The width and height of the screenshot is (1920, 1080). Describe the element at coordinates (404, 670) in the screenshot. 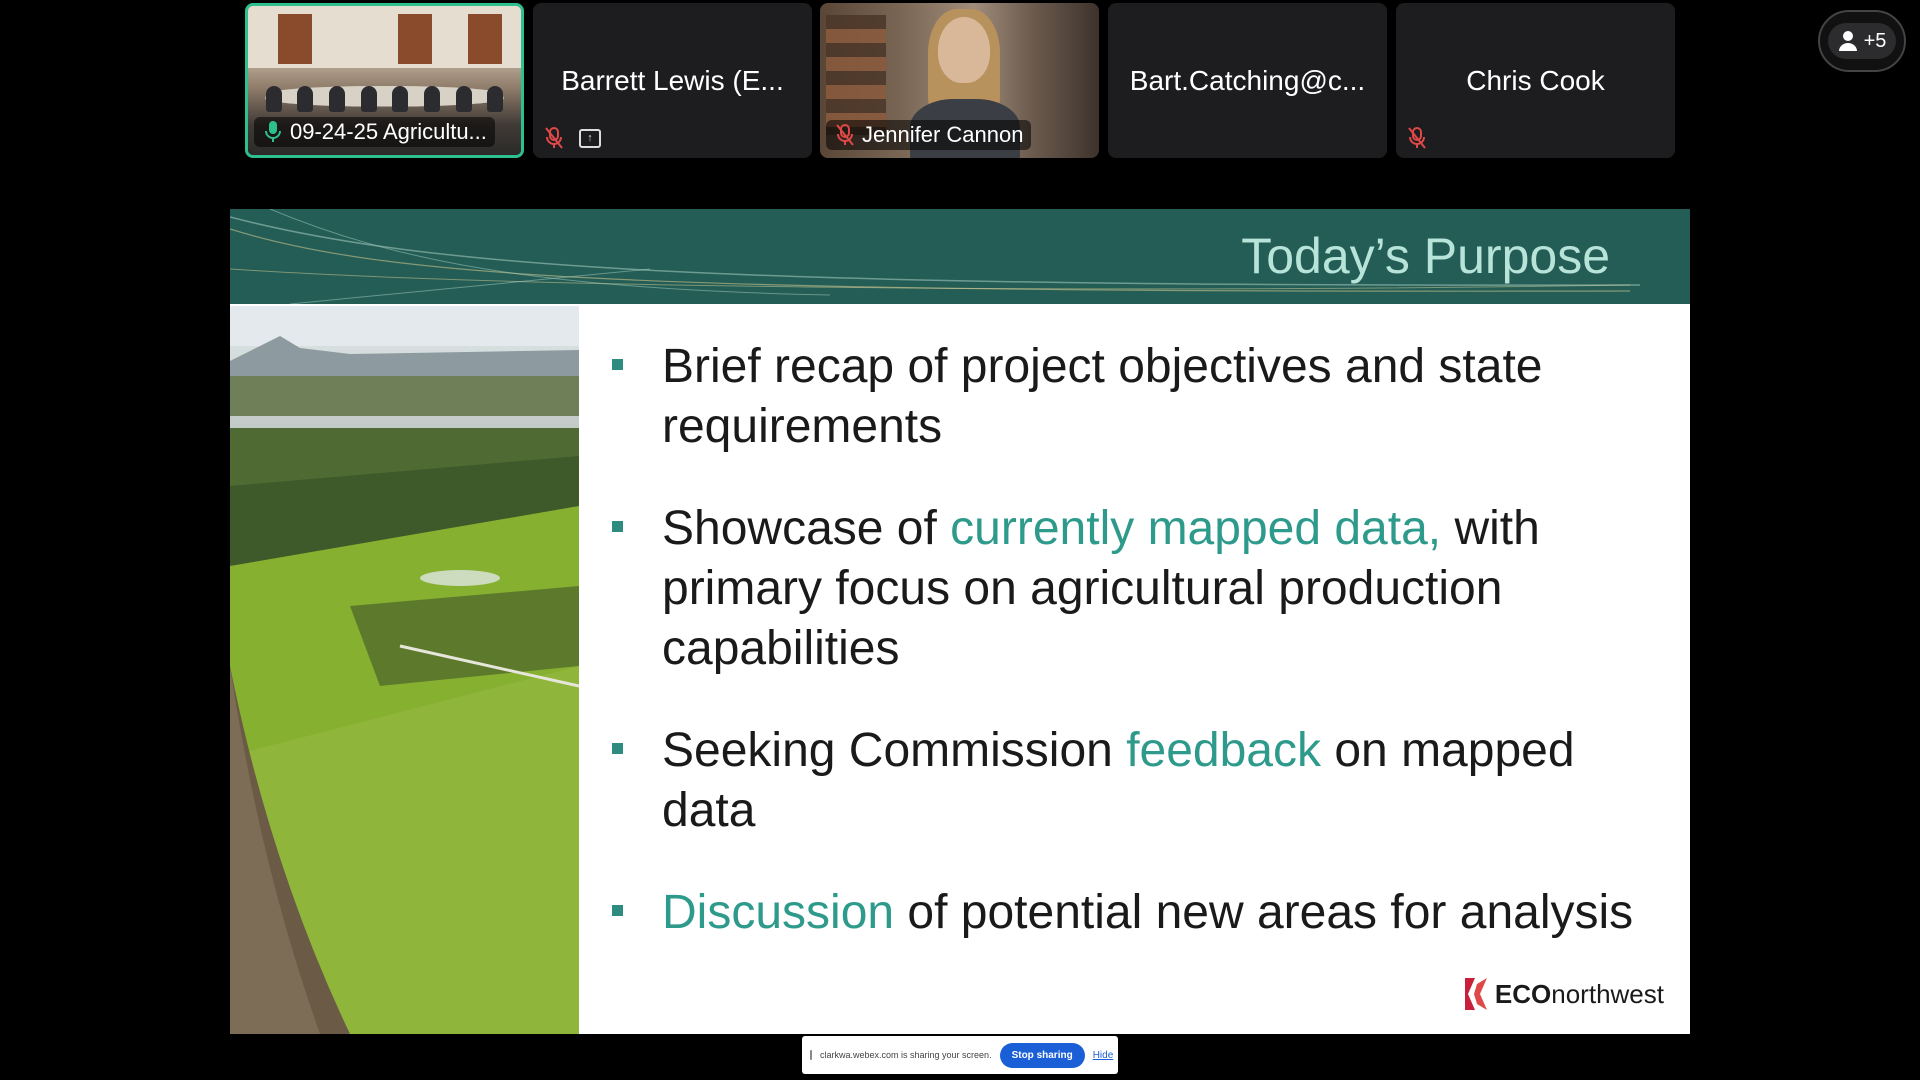

I see `farmland-photo` at that location.